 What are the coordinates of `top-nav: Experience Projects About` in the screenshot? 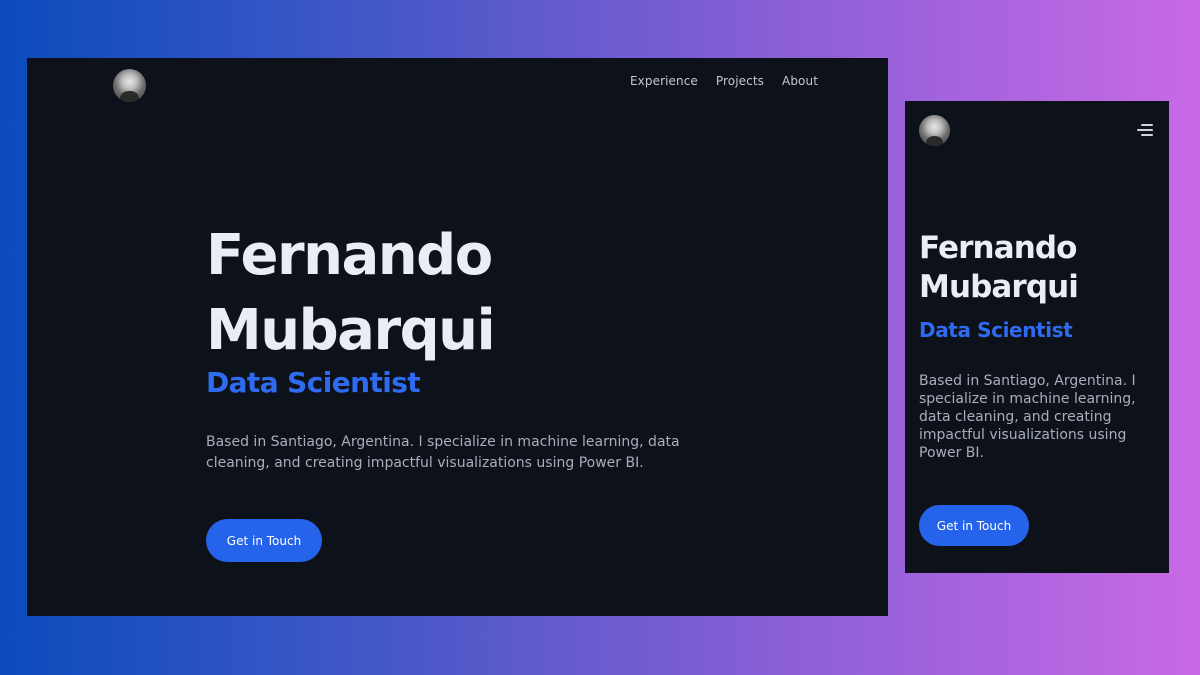 It's located at (724, 81).